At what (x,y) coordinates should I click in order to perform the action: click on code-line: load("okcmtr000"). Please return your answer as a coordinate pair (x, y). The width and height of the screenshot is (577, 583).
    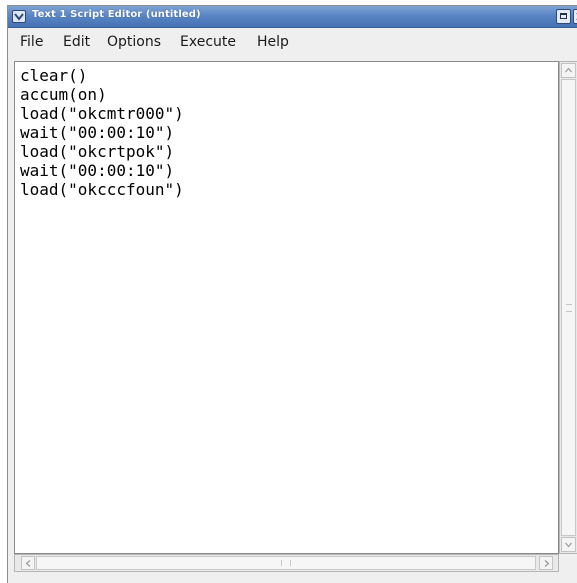
    Looking at the image, I should click on (102, 113).